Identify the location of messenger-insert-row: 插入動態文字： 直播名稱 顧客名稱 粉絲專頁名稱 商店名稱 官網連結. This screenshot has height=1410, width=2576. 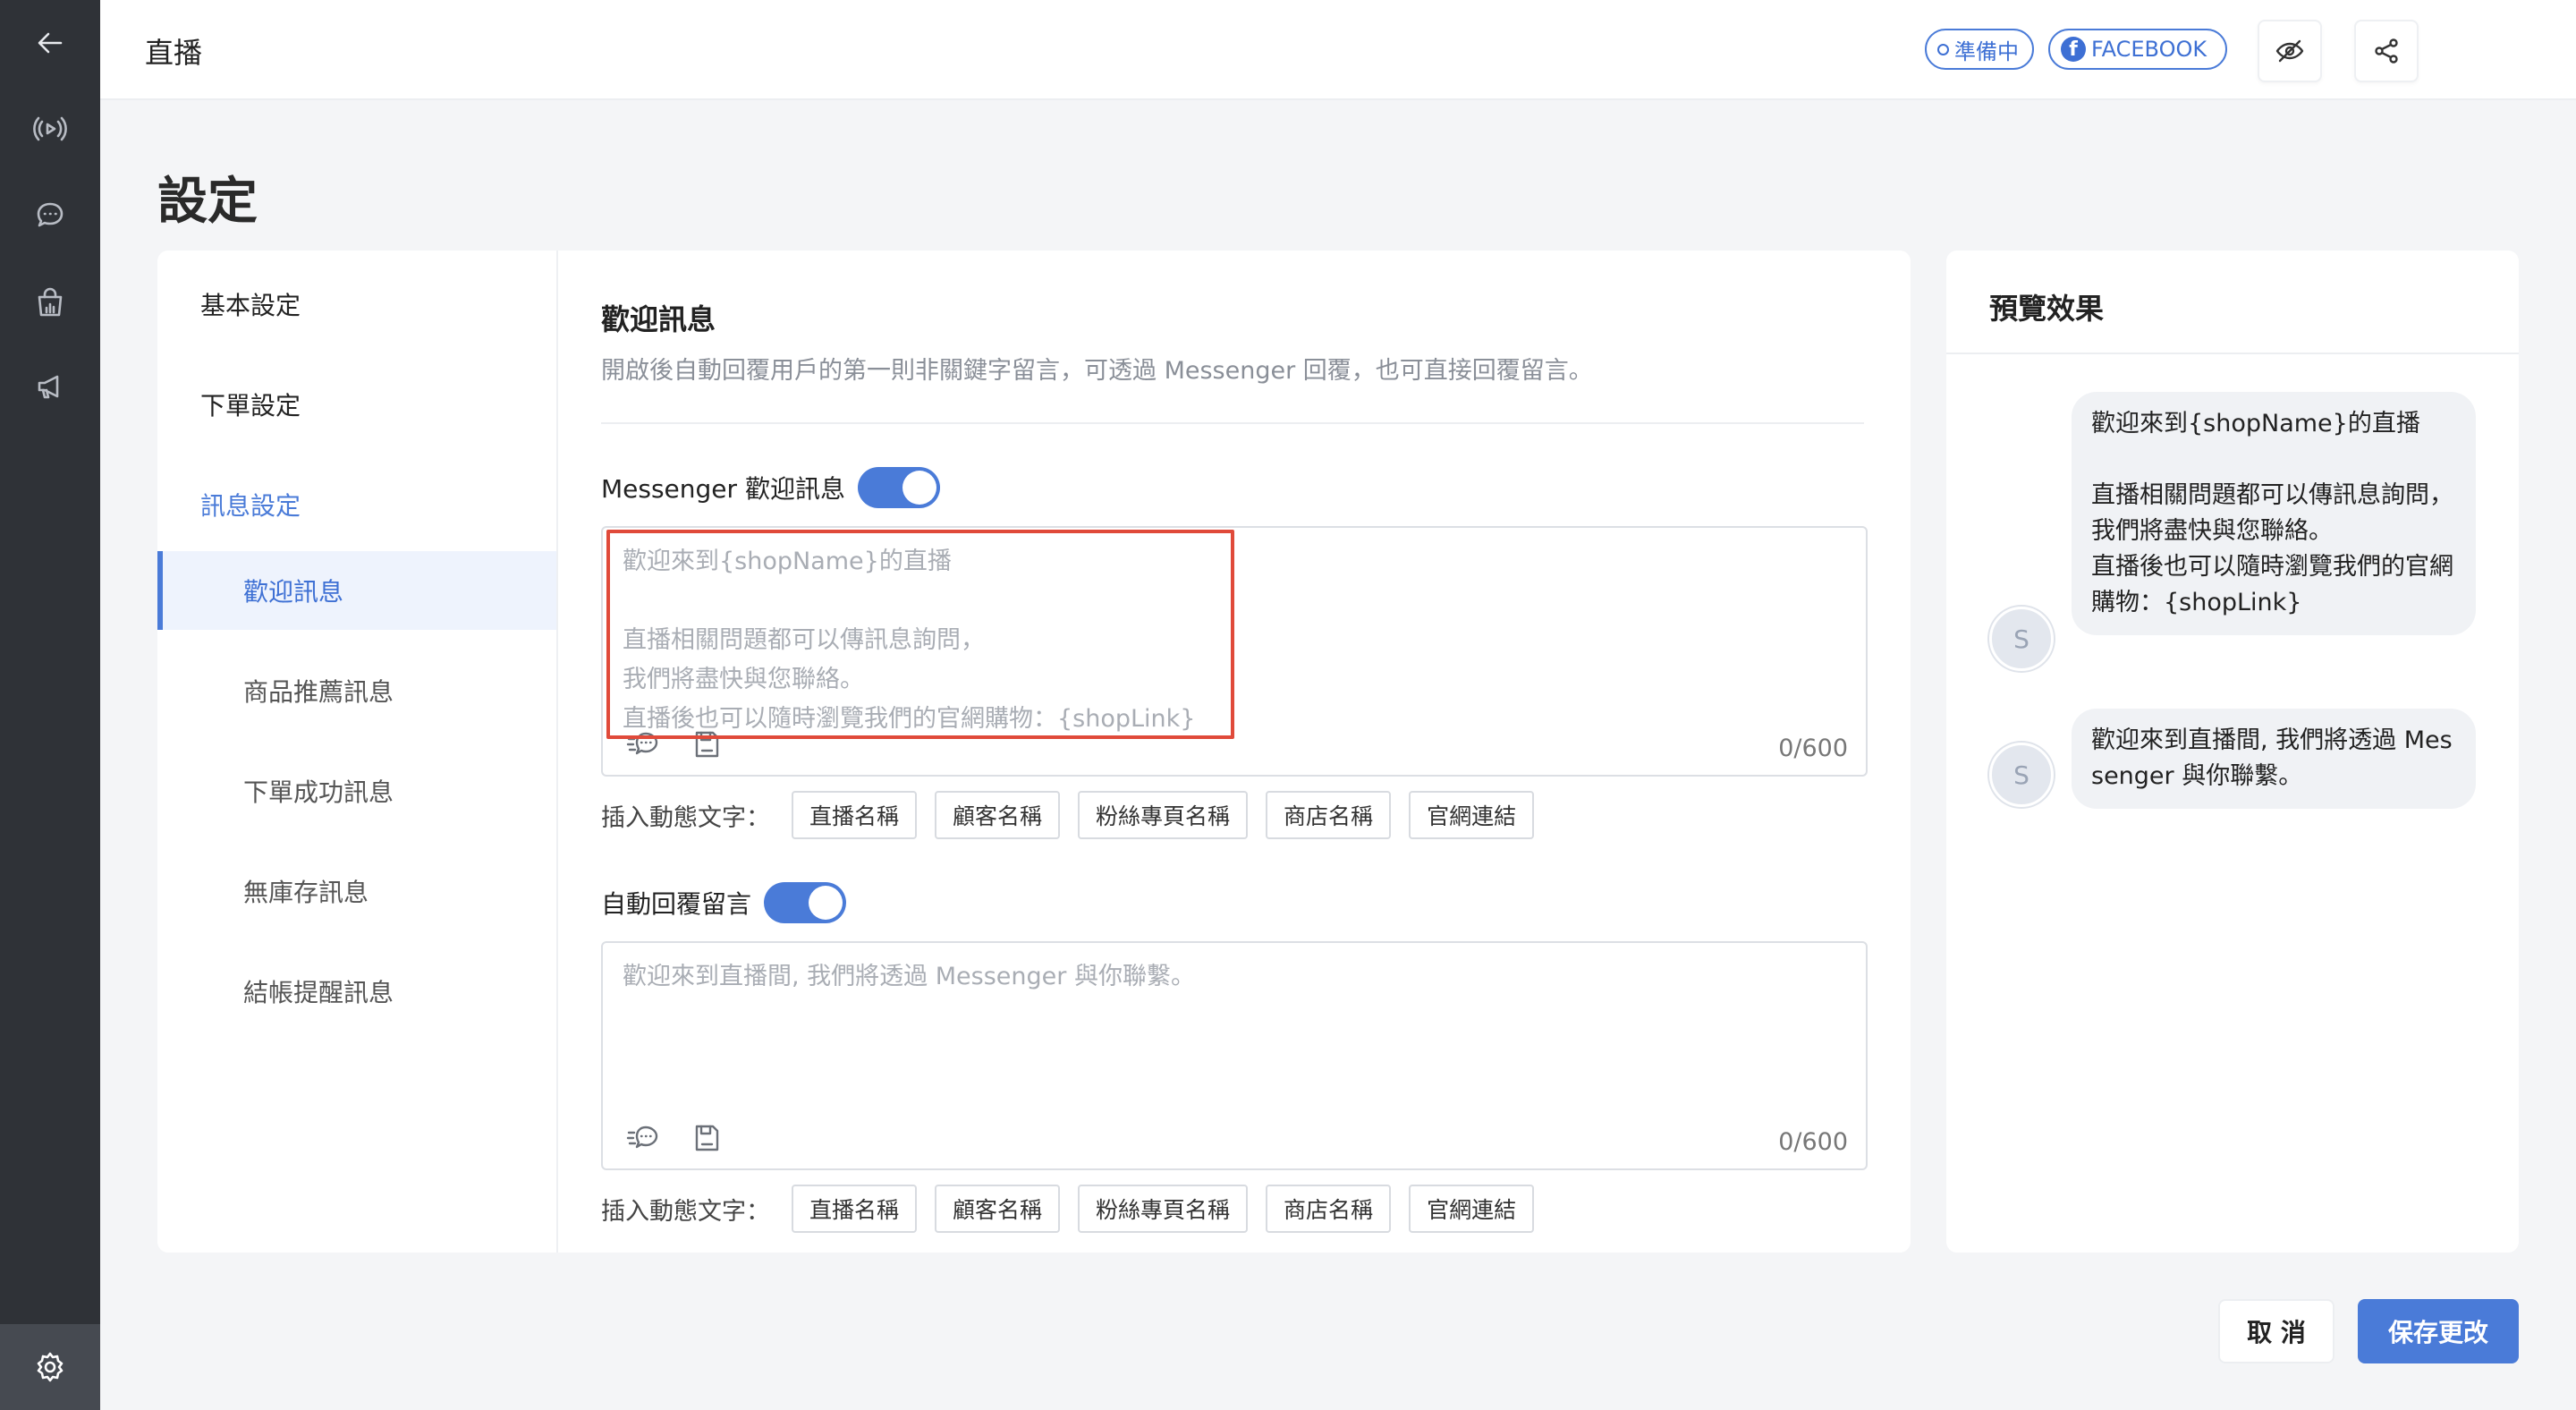
(1068, 815).